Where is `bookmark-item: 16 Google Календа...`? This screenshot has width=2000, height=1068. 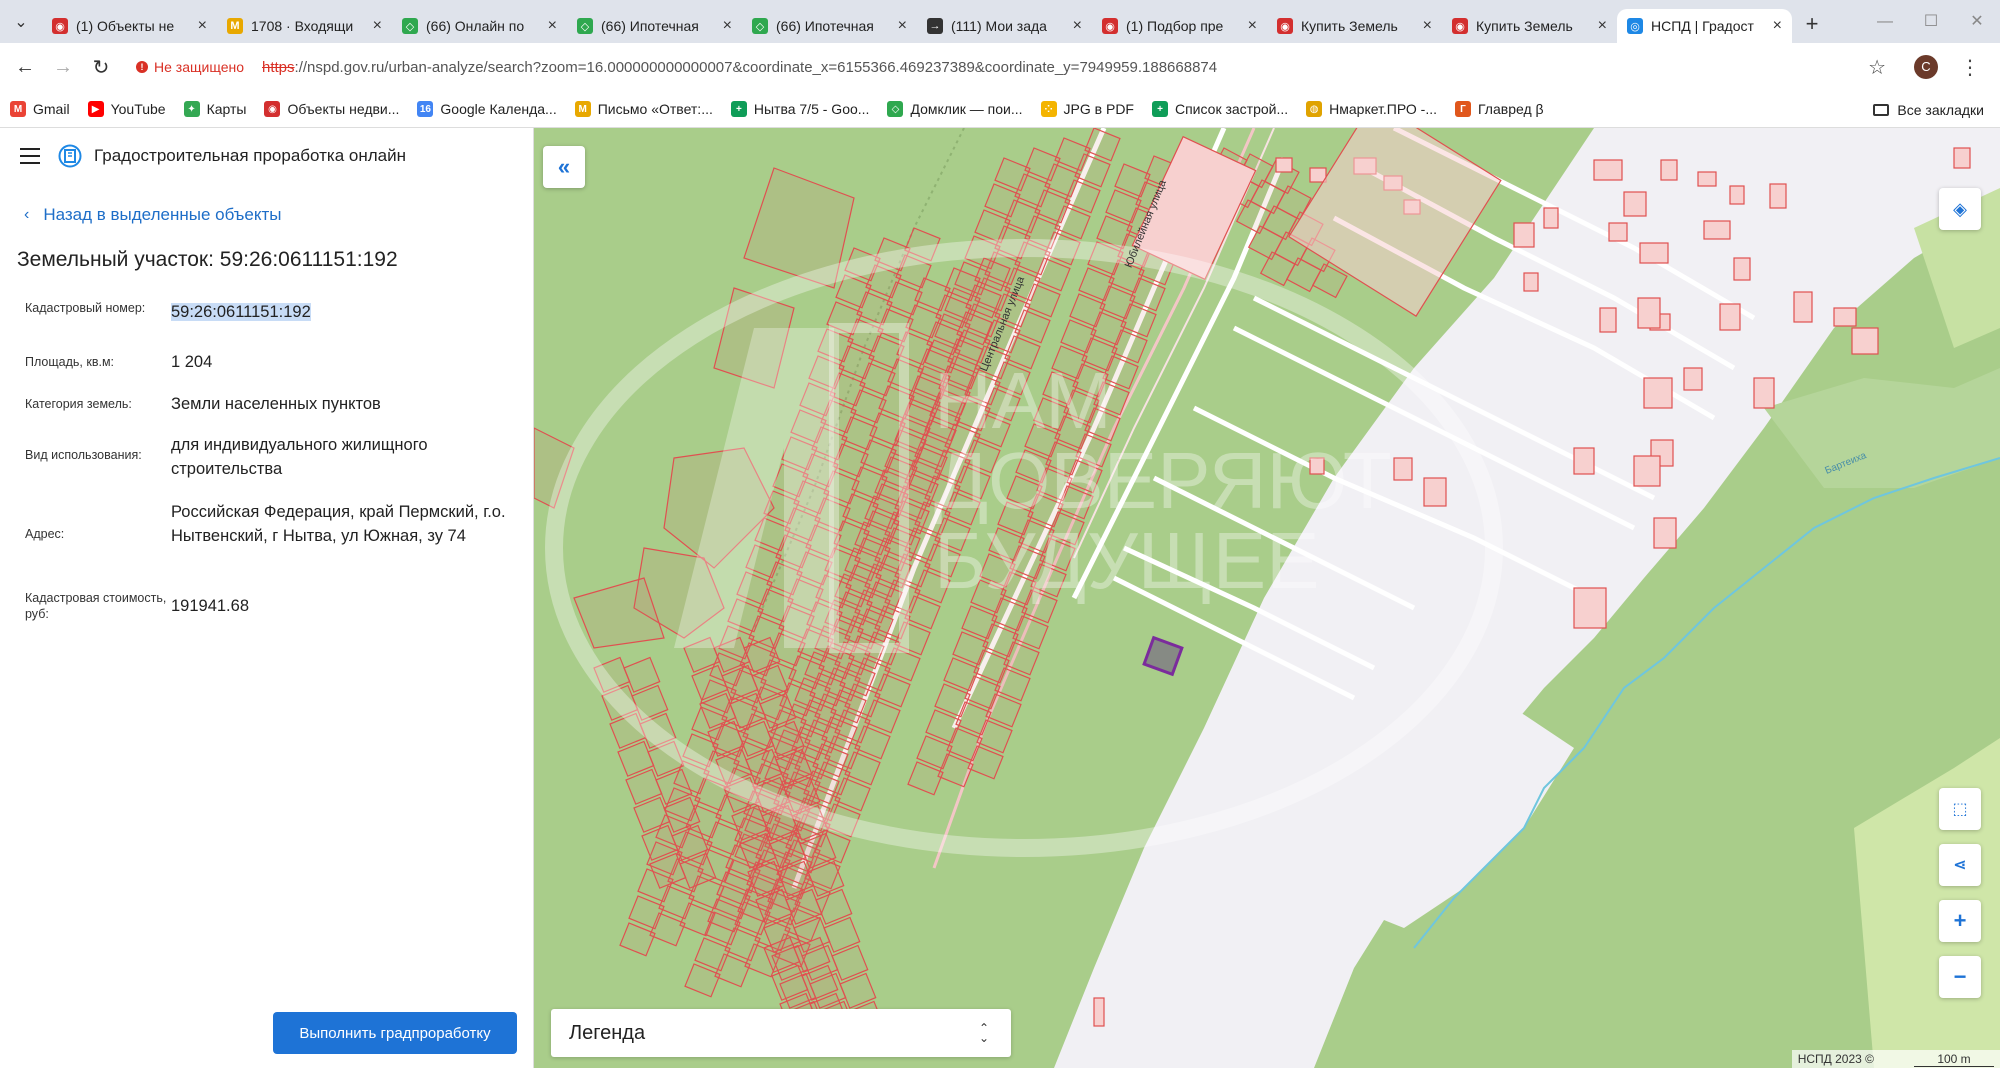 bookmark-item: 16 Google Календа... is located at coordinates (487, 109).